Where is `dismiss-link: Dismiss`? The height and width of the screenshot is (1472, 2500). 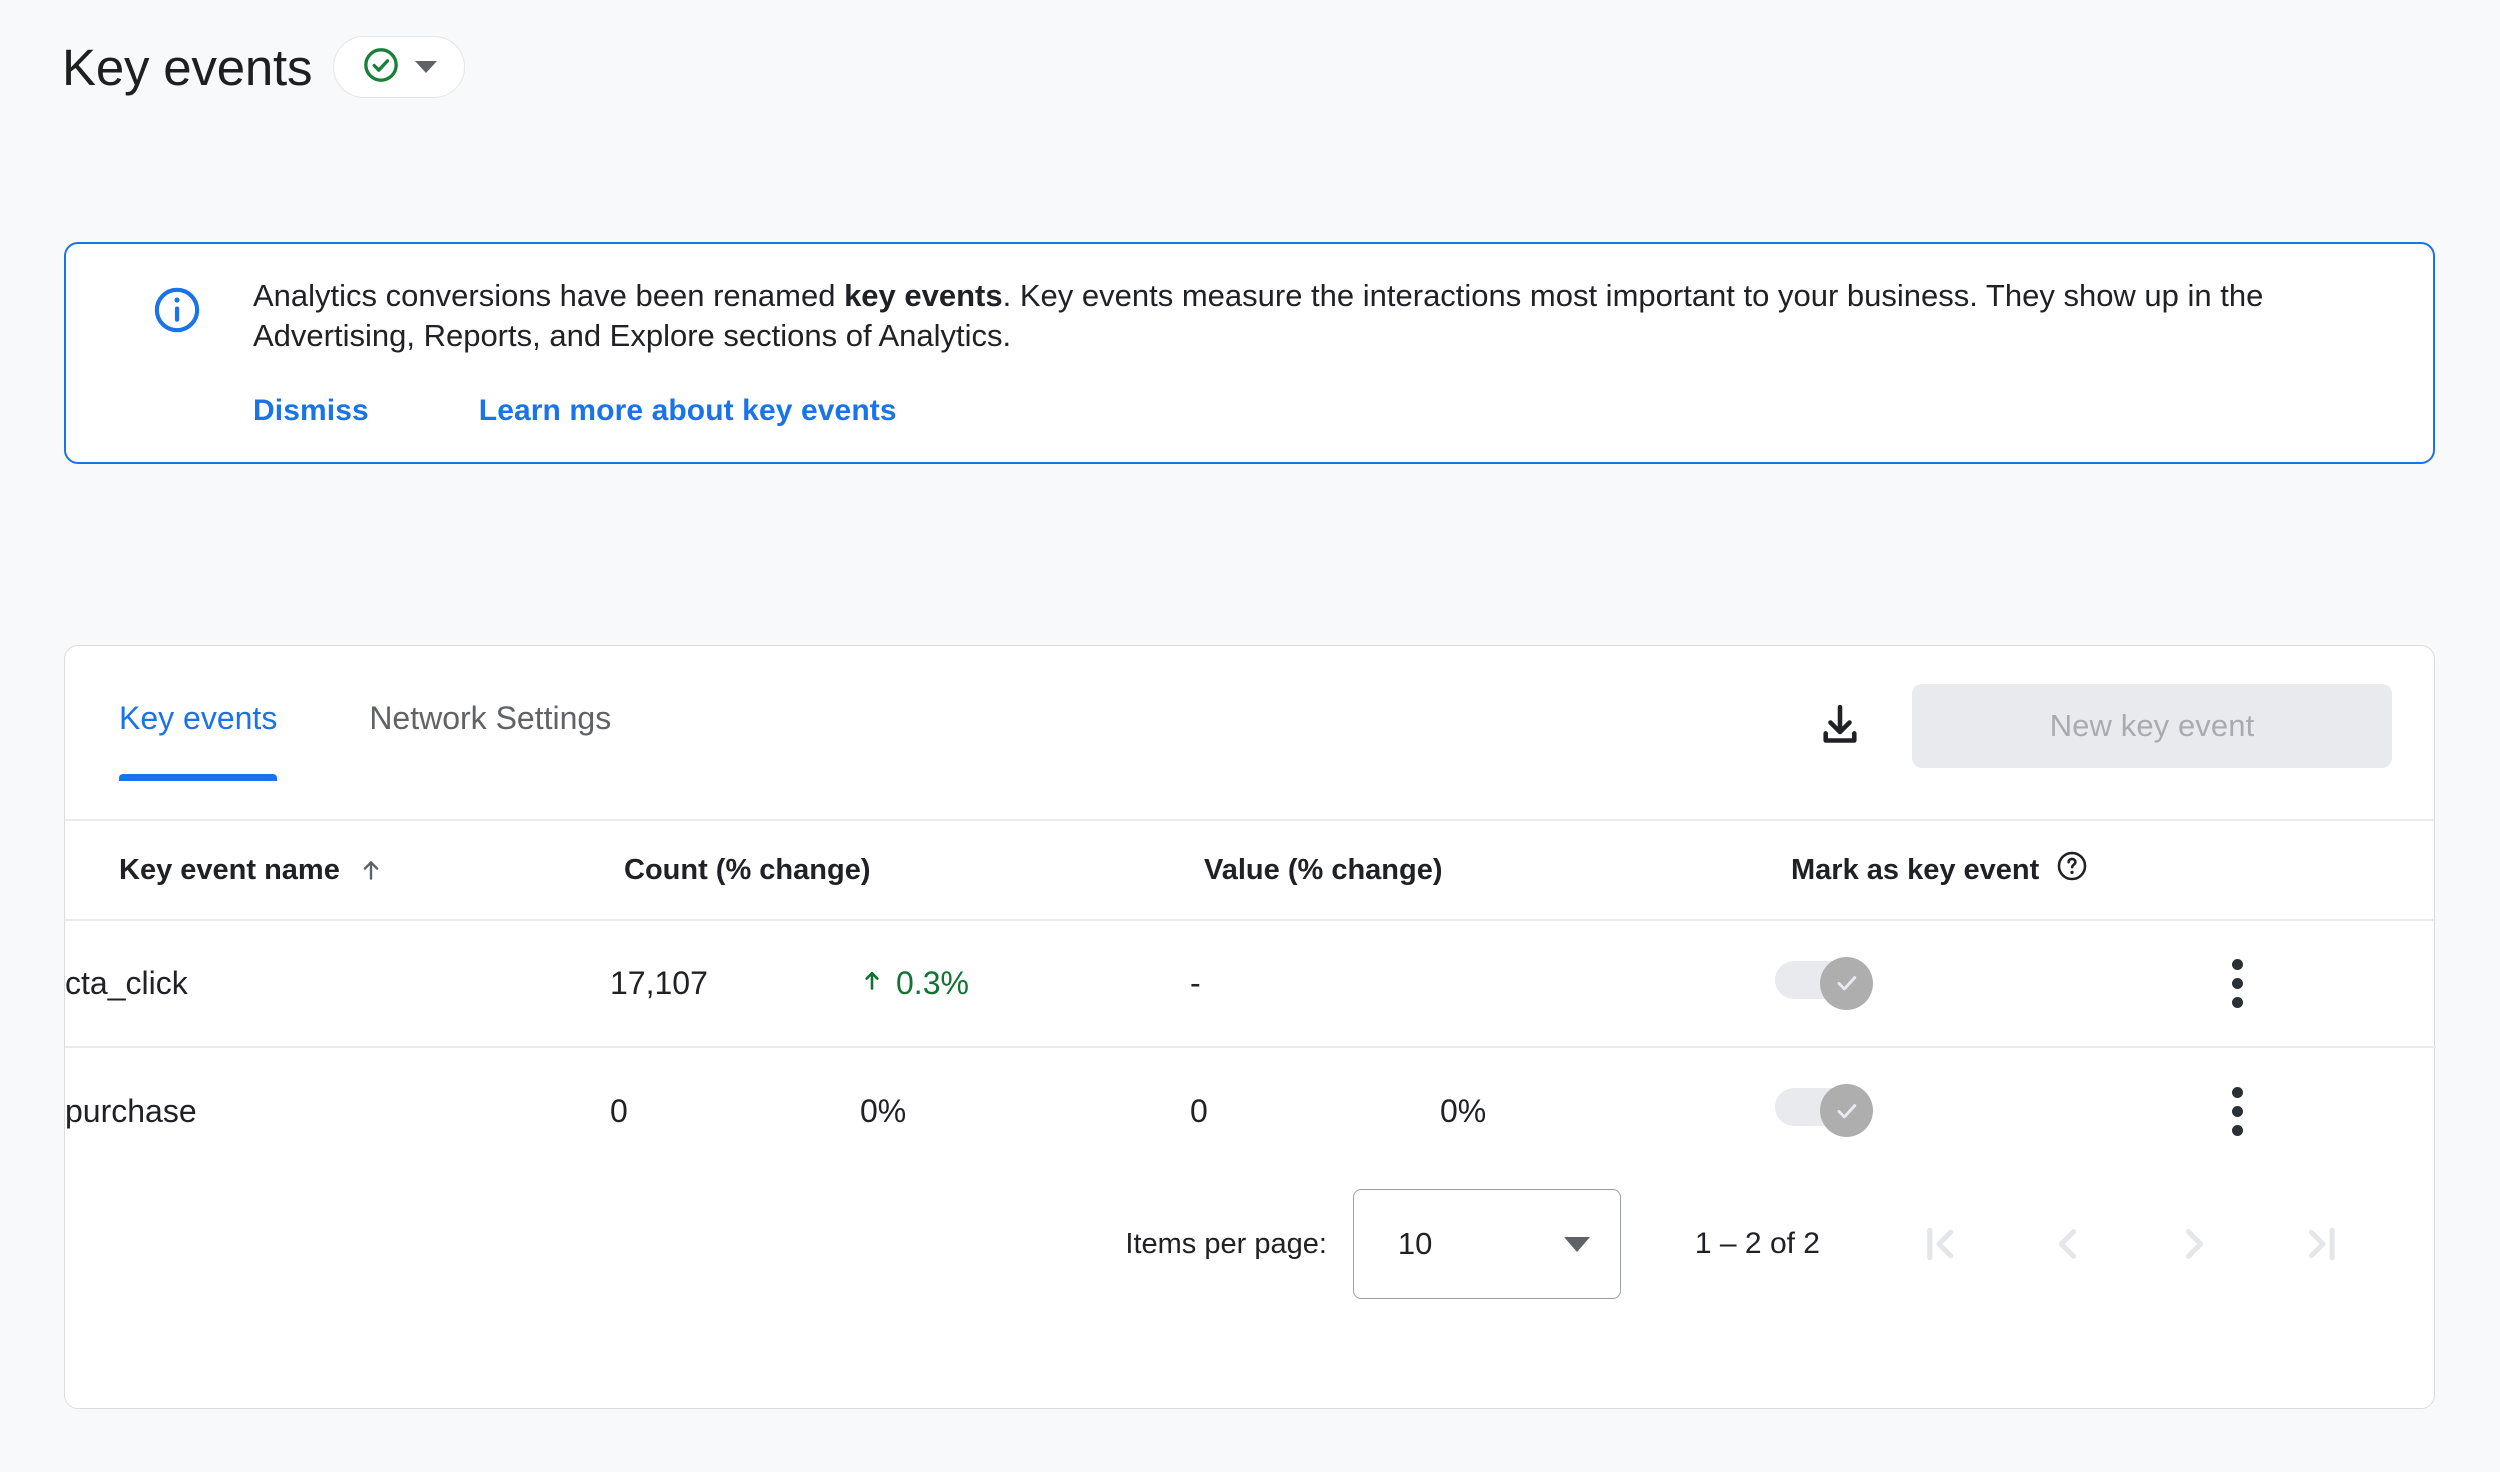
dismiss-link: Dismiss is located at coordinates (311, 411).